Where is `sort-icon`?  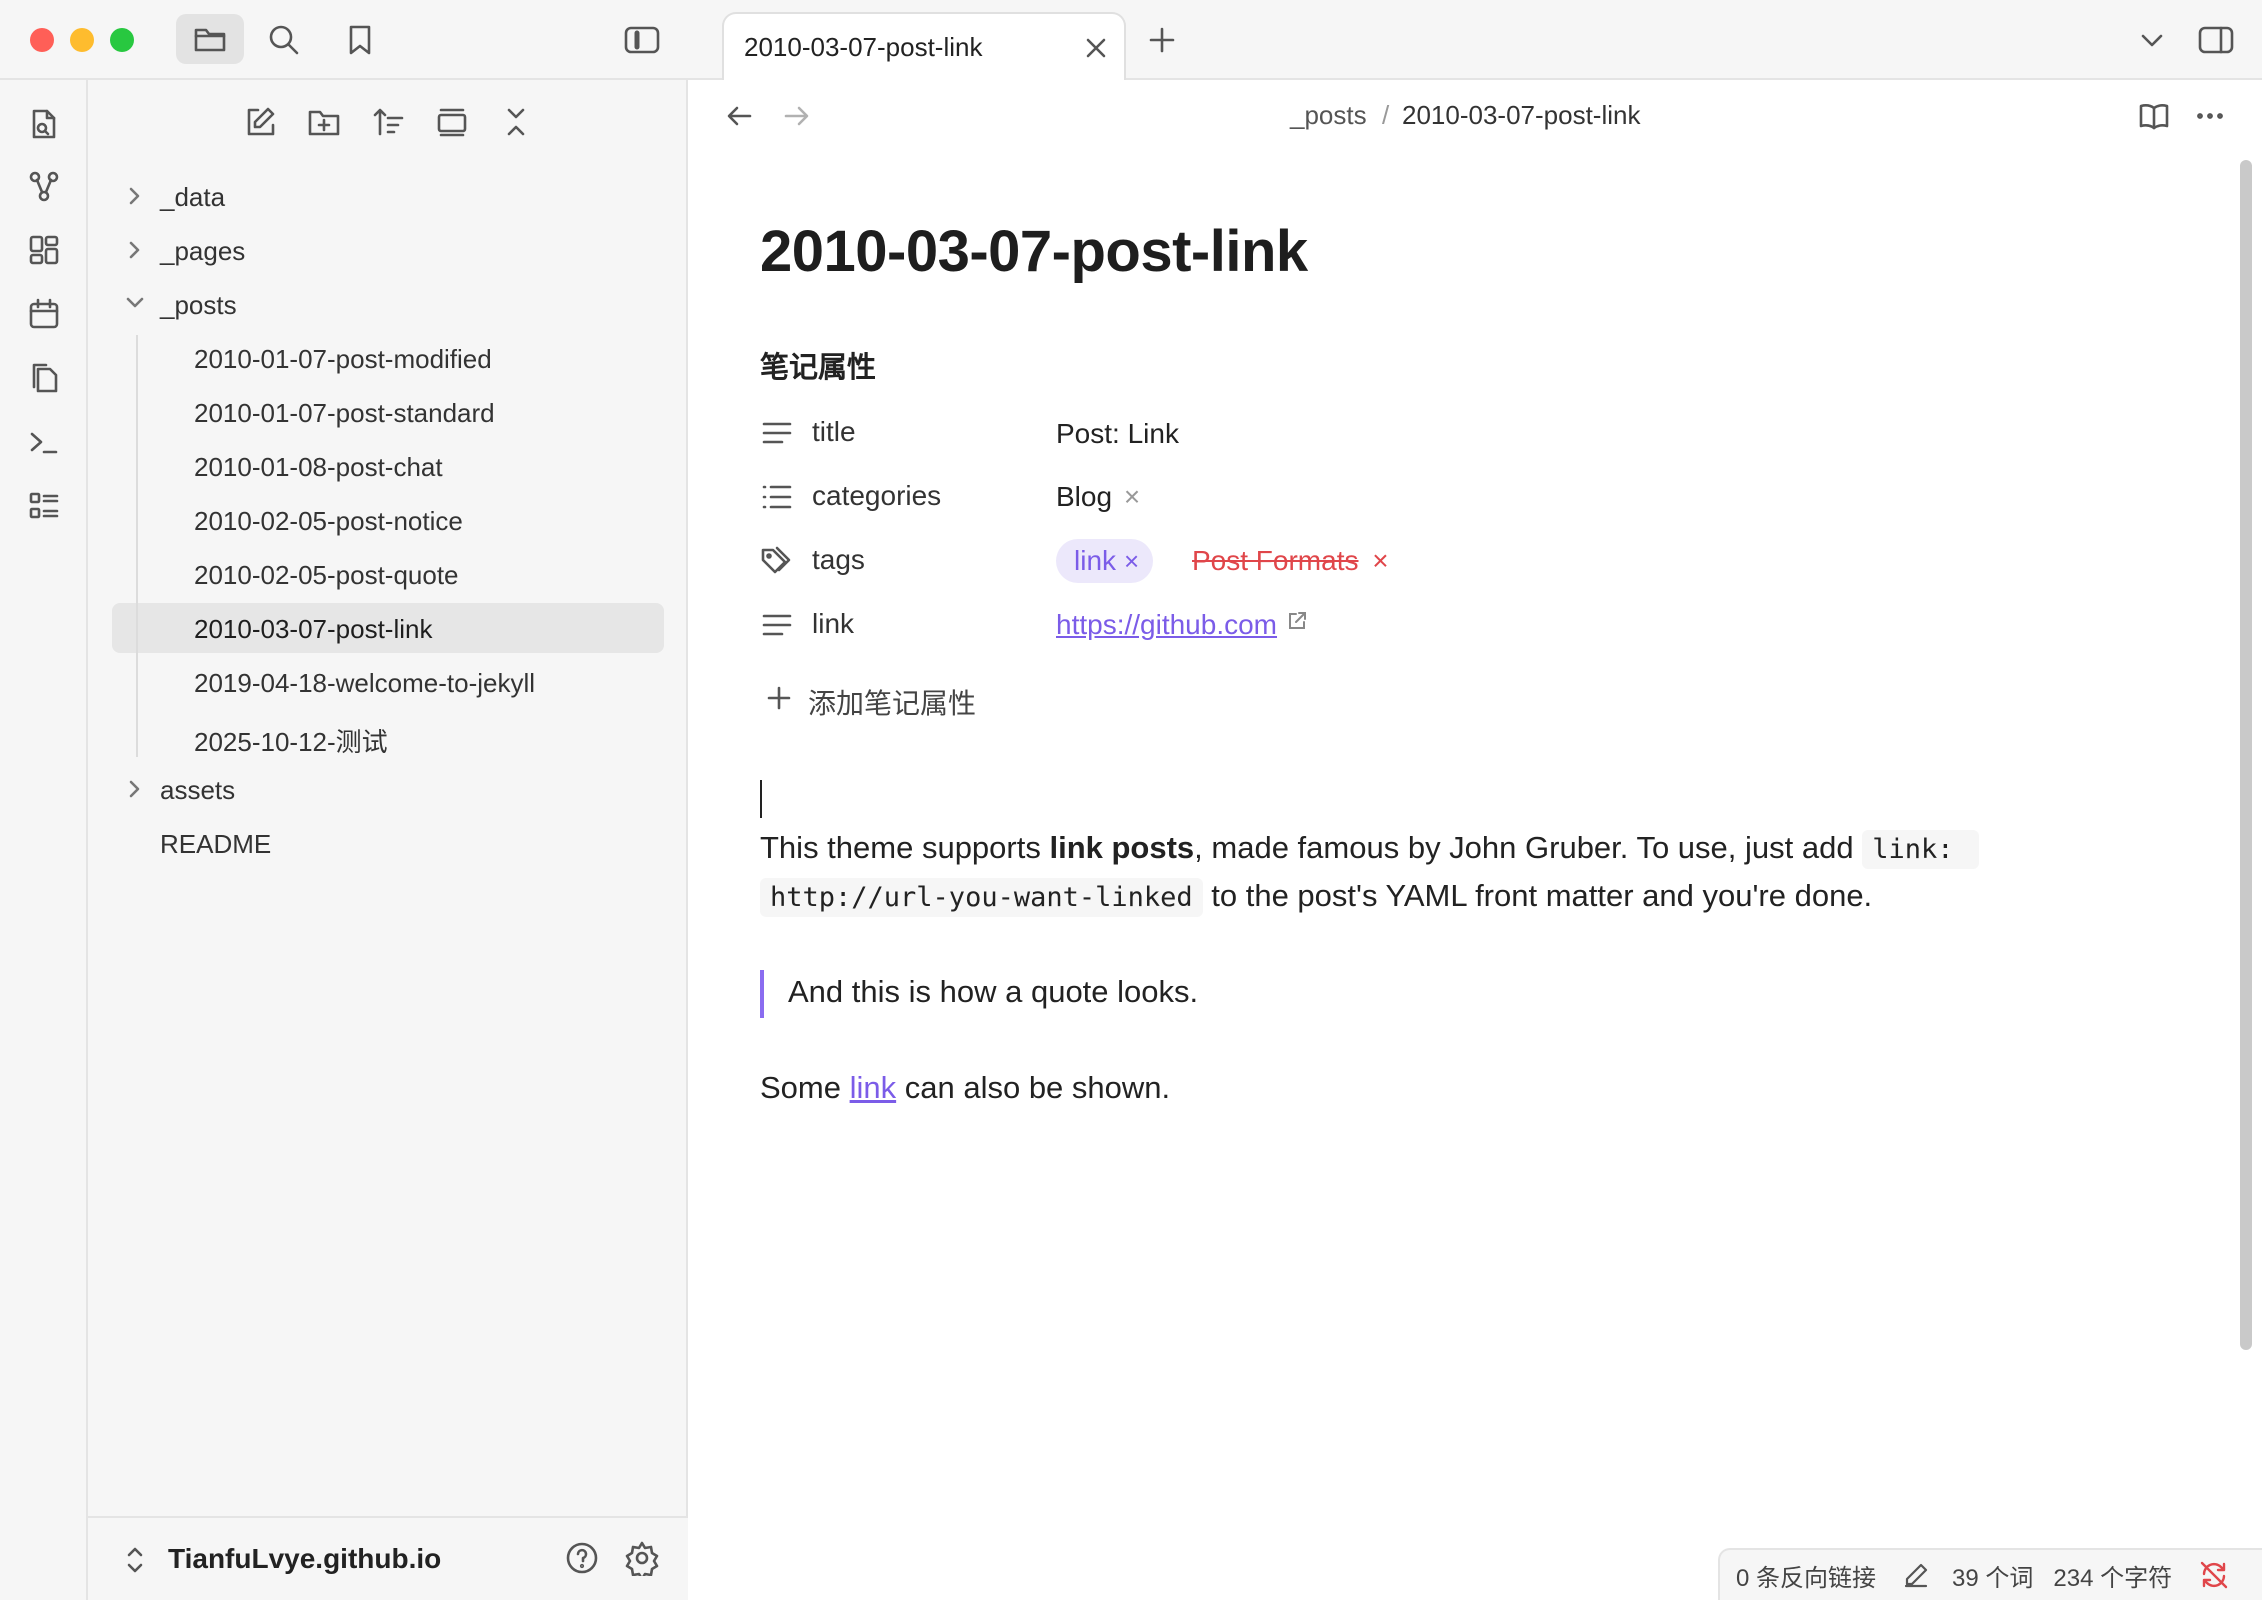
sort-icon is located at coordinates (388, 122).